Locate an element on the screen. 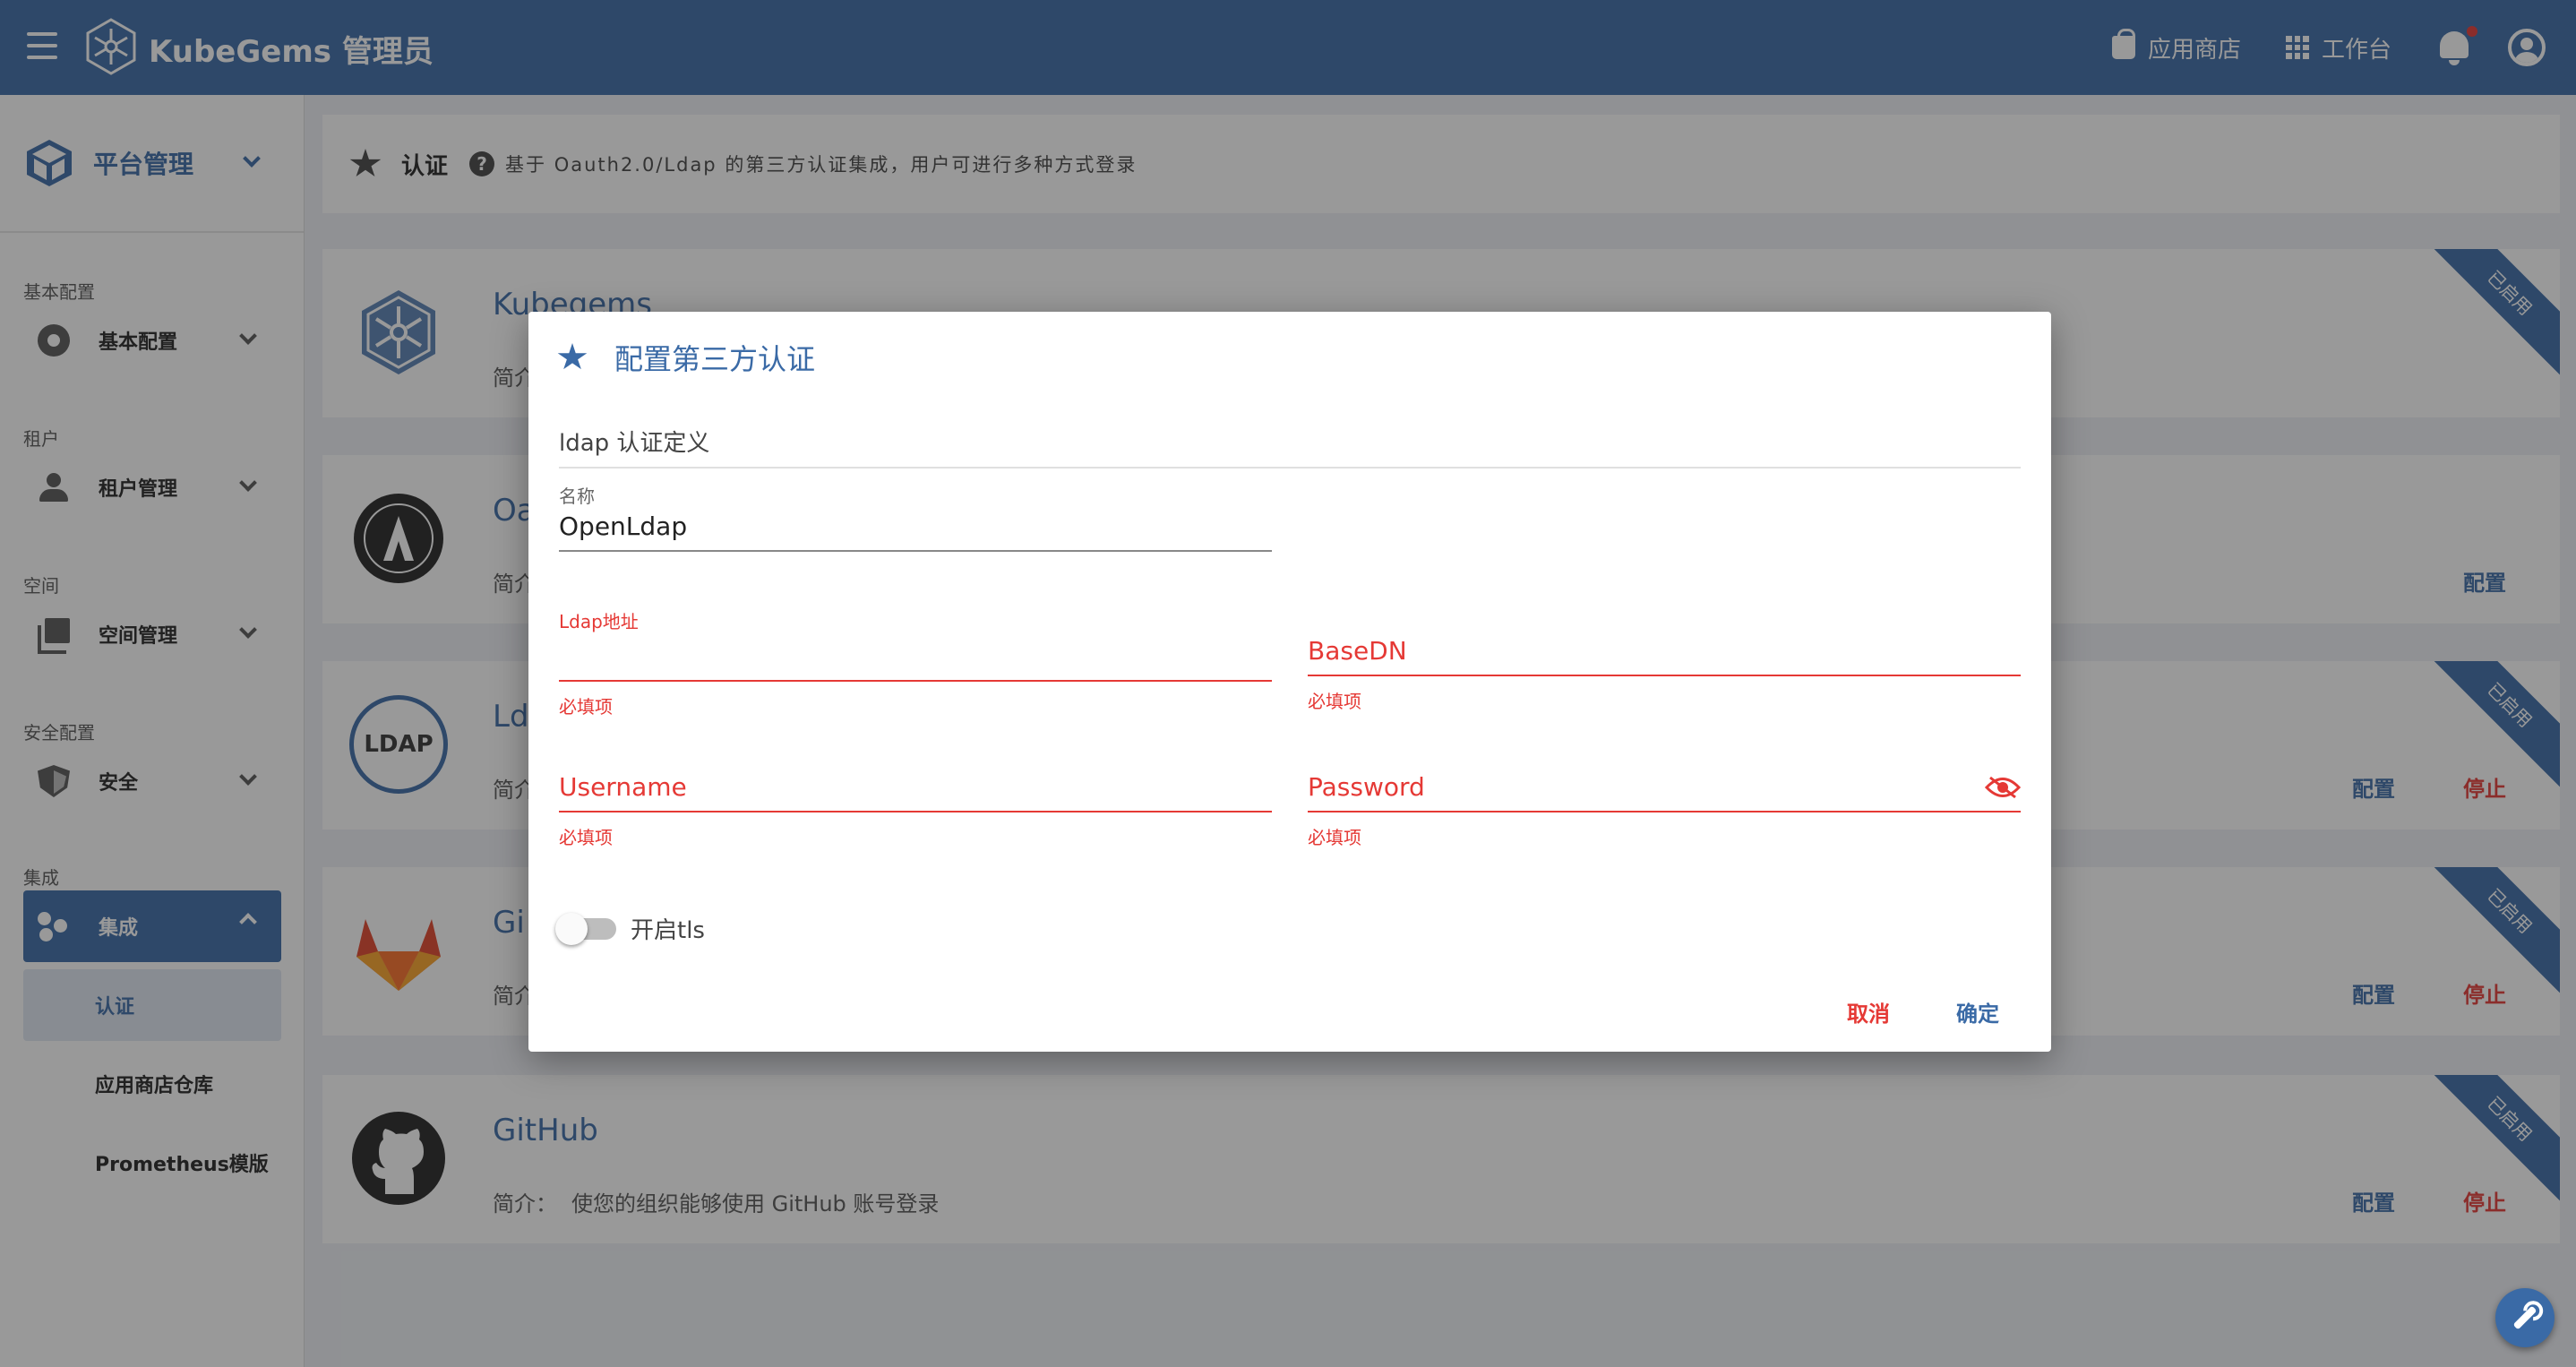 The width and height of the screenshot is (2576, 1367). ldap-address-label: Ldap地址 is located at coordinates (599, 621).